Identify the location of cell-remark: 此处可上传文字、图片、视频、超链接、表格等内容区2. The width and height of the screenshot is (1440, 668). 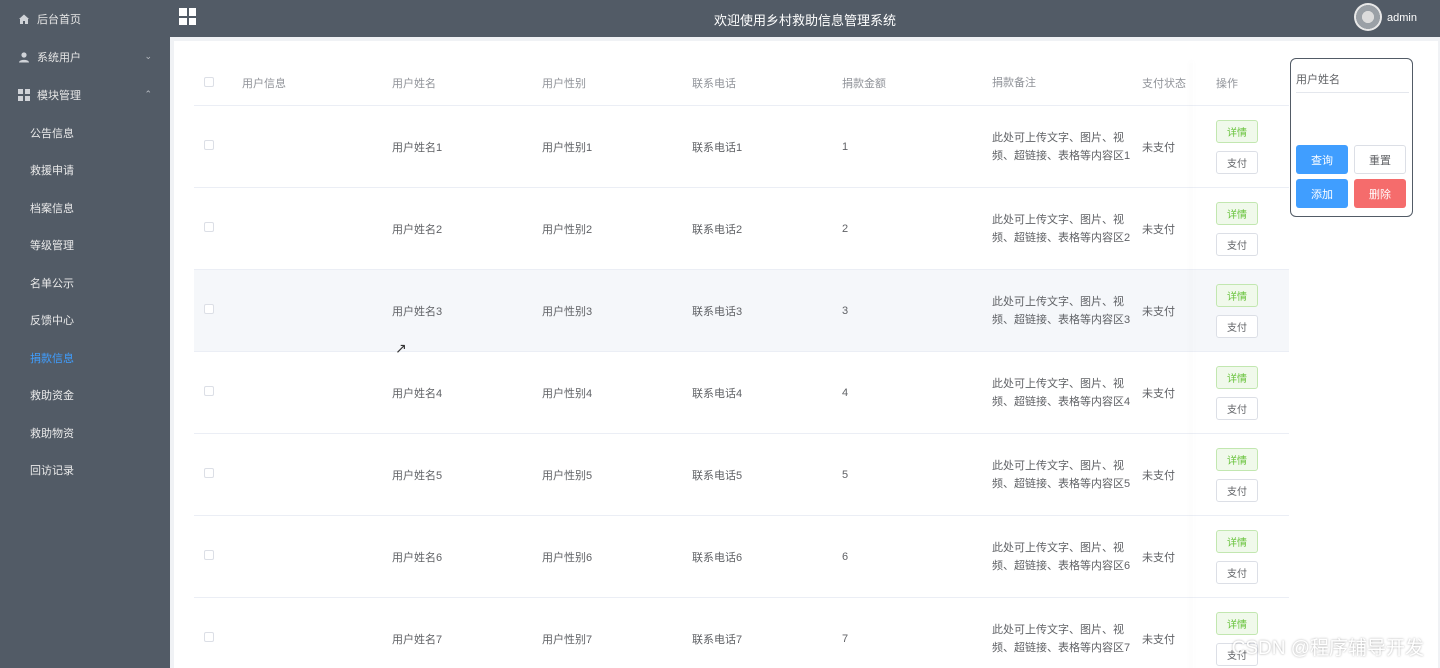
(1061, 228).